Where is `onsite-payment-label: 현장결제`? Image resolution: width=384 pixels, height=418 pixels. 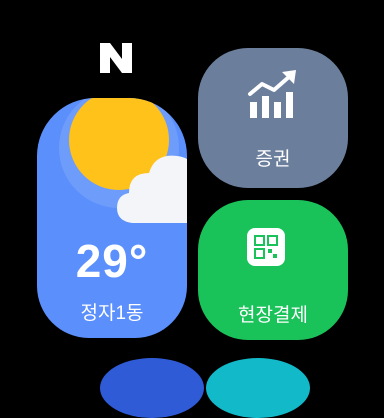
onsite-payment-label: 현장결제 is located at coordinates (273, 315).